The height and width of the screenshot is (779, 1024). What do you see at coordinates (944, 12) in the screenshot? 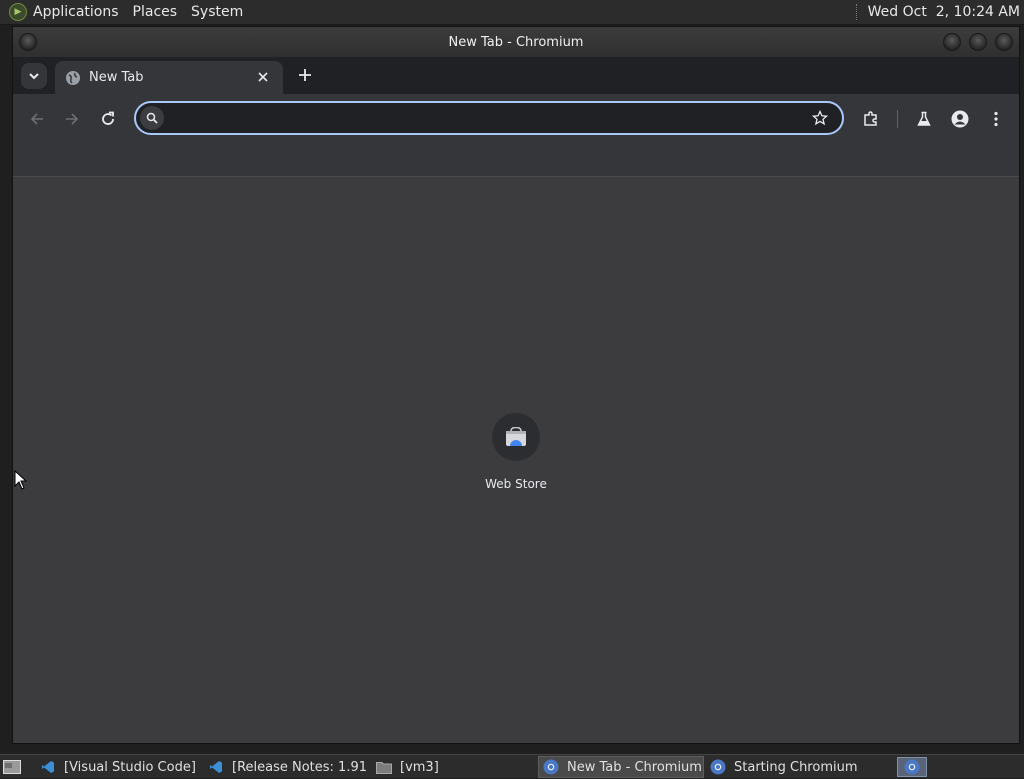
I see `clock: Wed Oct 2, 10:24 AM` at bounding box center [944, 12].